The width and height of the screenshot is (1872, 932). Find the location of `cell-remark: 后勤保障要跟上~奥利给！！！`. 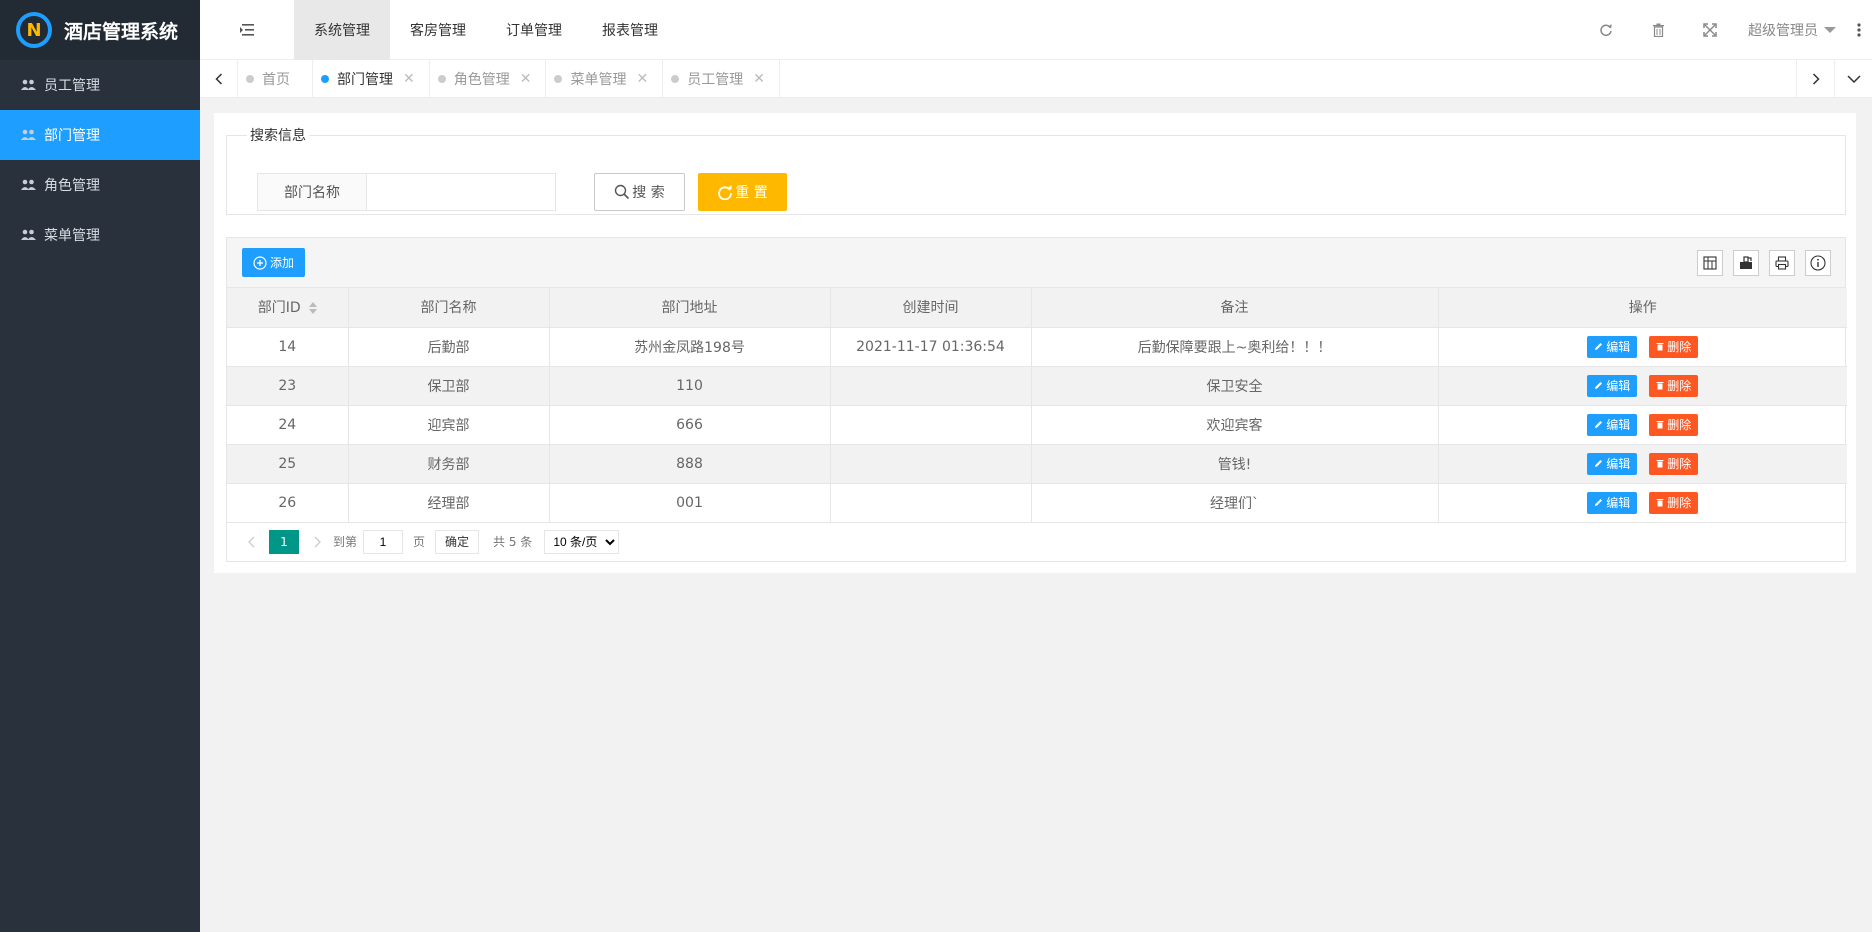

cell-remark: 后勤保障要跟上~奥利给！！！ is located at coordinates (1234, 346).